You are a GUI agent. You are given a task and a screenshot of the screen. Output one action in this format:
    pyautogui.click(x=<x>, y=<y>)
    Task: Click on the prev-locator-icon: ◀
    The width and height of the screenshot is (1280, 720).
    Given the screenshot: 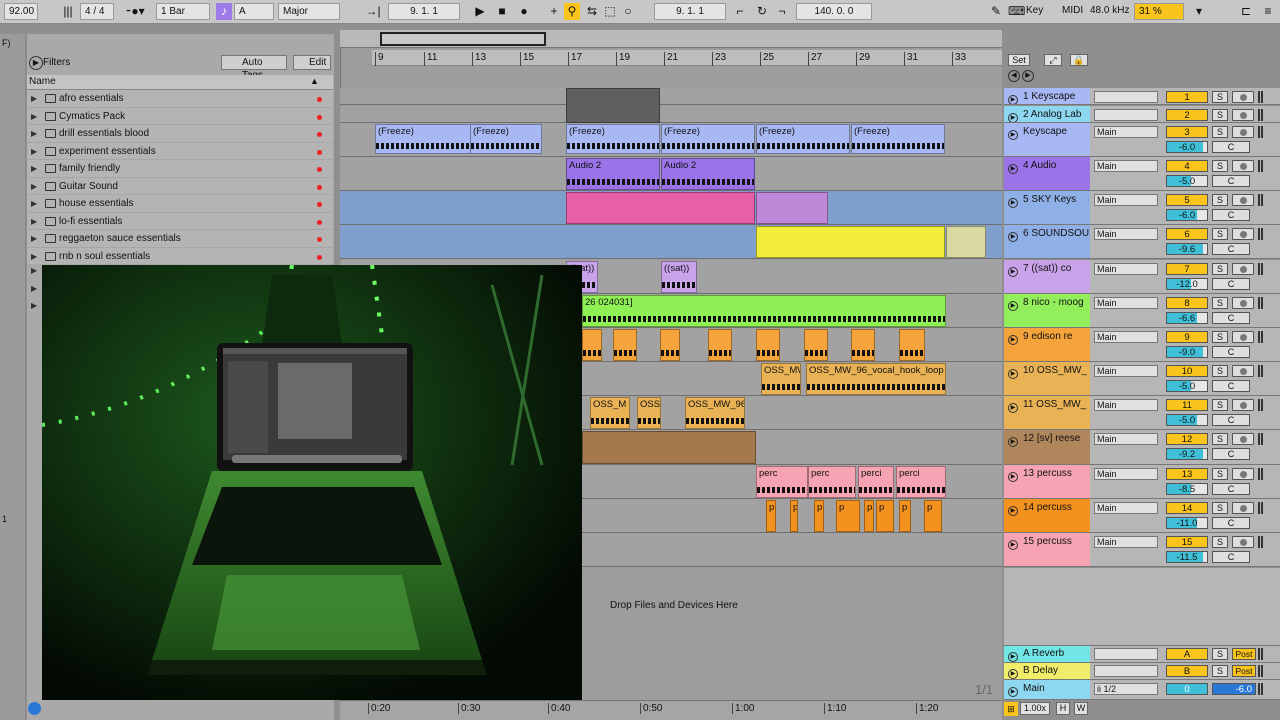 What is the action you would take?
    pyautogui.click(x=1014, y=76)
    